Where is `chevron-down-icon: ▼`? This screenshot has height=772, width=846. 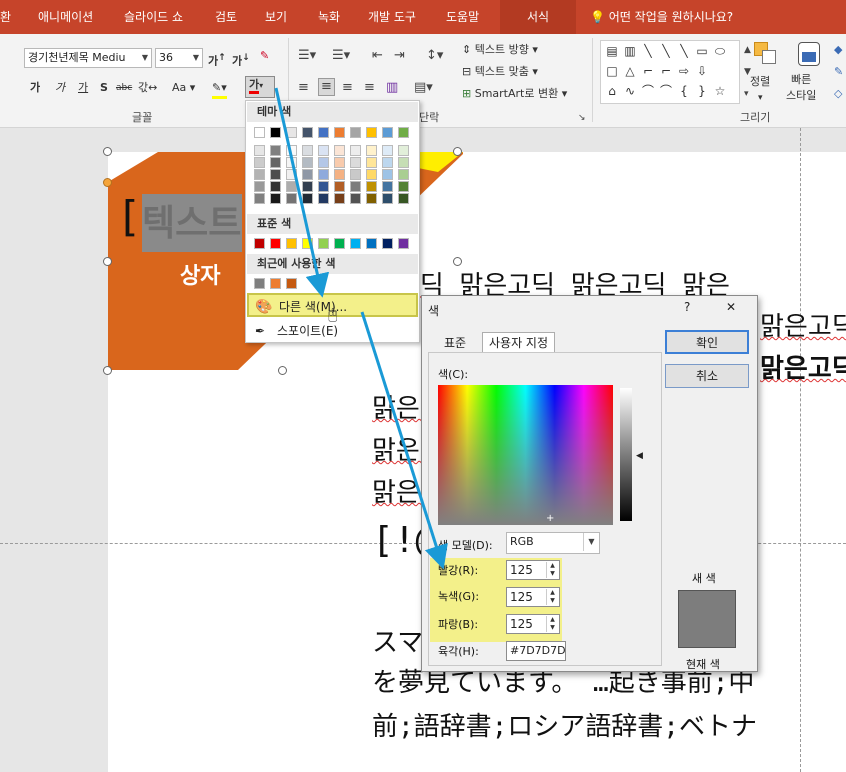 chevron-down-icon: ▼ is located at coordinates (591, 542).